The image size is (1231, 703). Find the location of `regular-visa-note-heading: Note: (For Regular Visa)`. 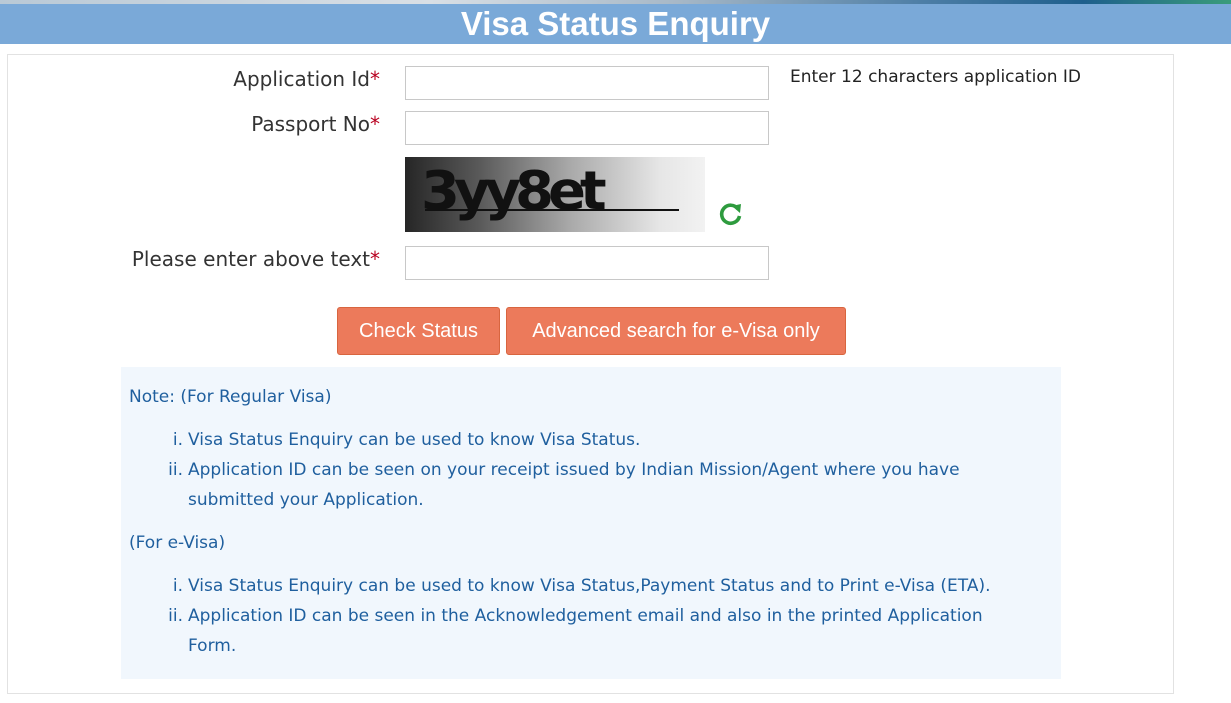

regular-visa-note-heading: Note: (For Regular Visa) is located at coordinates (230, 397).